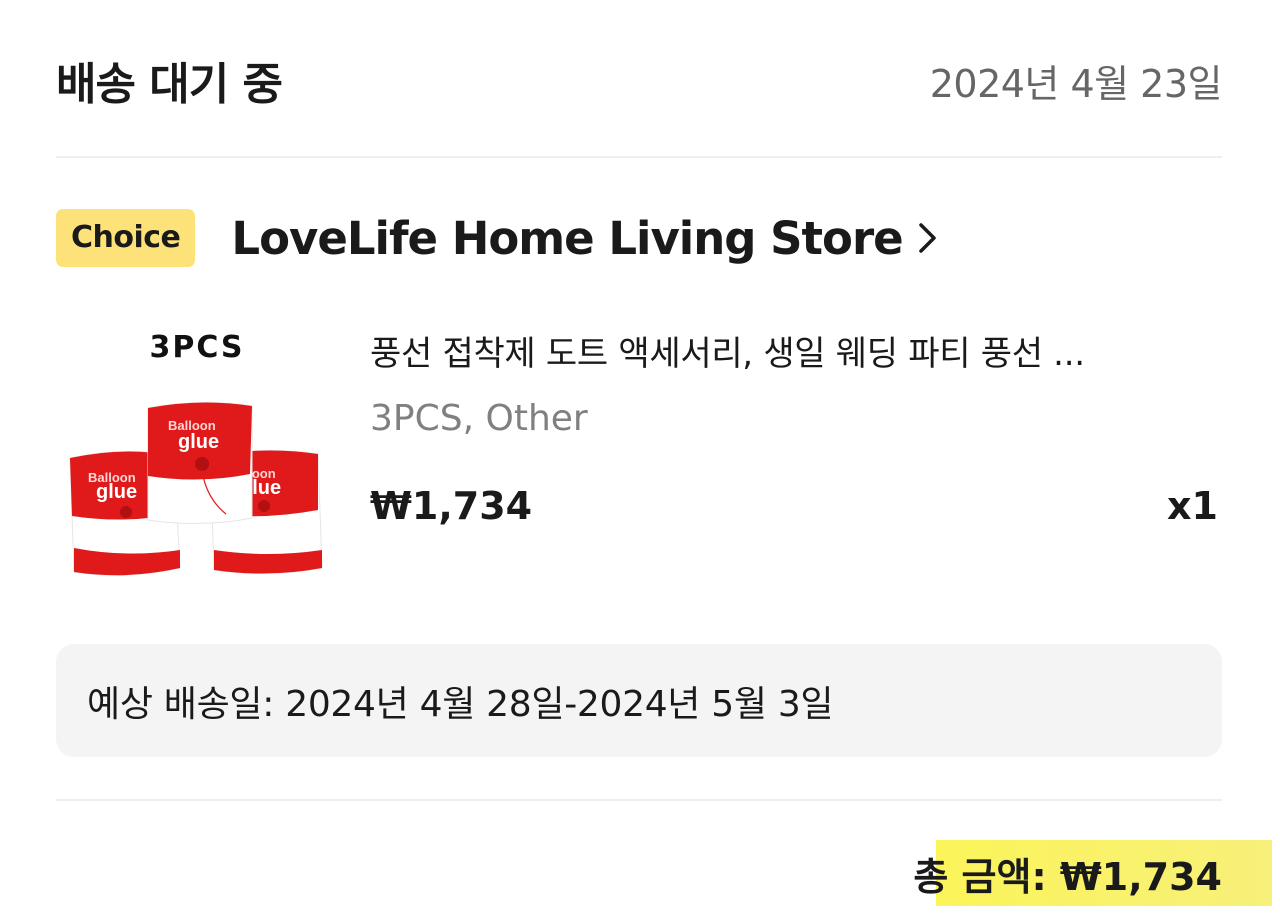 The height and width of the screenshot is (921, 1280). What do you see at coordinates (639, 80) in the screenshot?
I see `order-header: 배송 대기 중 2024년 4월 23일` at bounding box center [639, 80].